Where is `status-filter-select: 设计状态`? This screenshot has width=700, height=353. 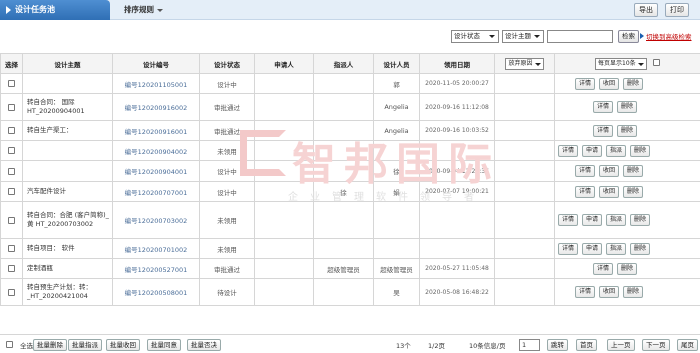
status-filter-select: 设计状态 is located at coordinates (475, 36).